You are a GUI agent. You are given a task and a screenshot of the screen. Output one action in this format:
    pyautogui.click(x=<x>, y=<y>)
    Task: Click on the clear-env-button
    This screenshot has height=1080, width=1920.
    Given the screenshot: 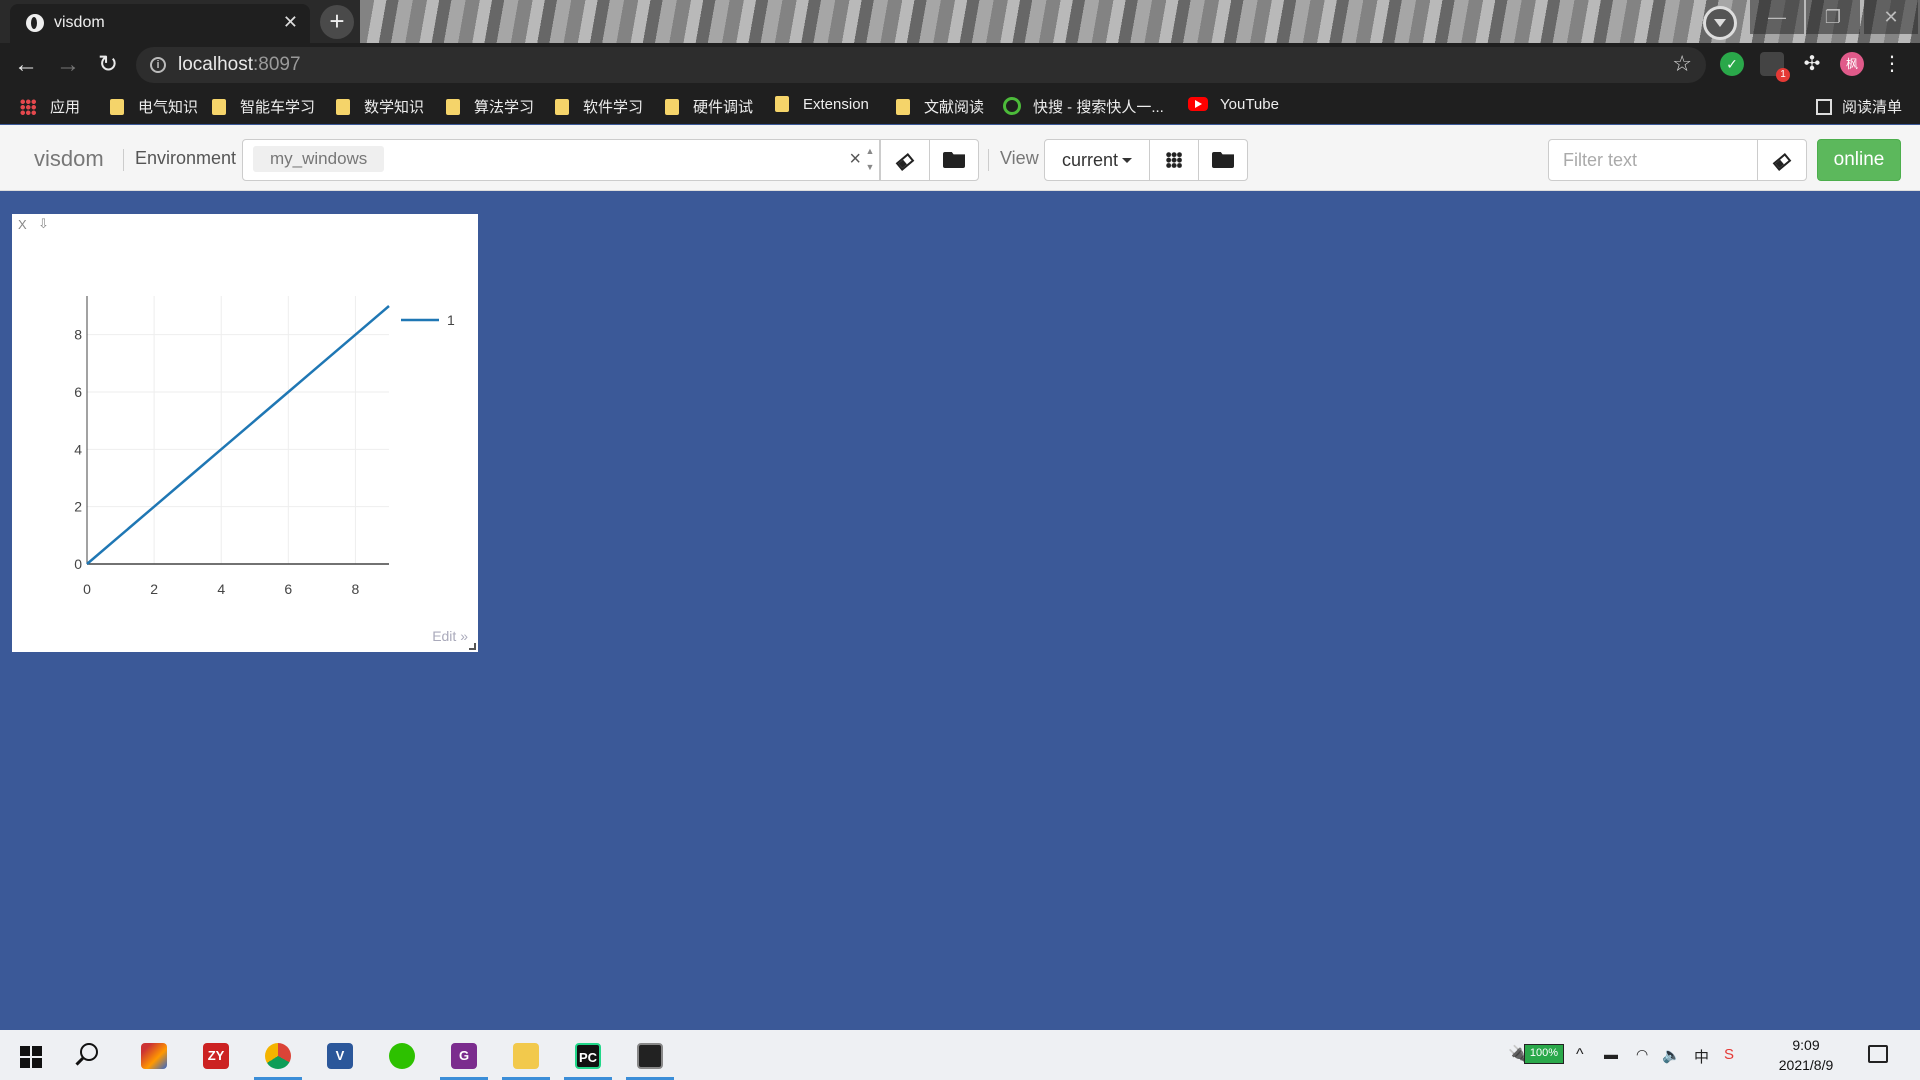 What is the action you would take?
    pyautogui.click(x=905, y=160)
    